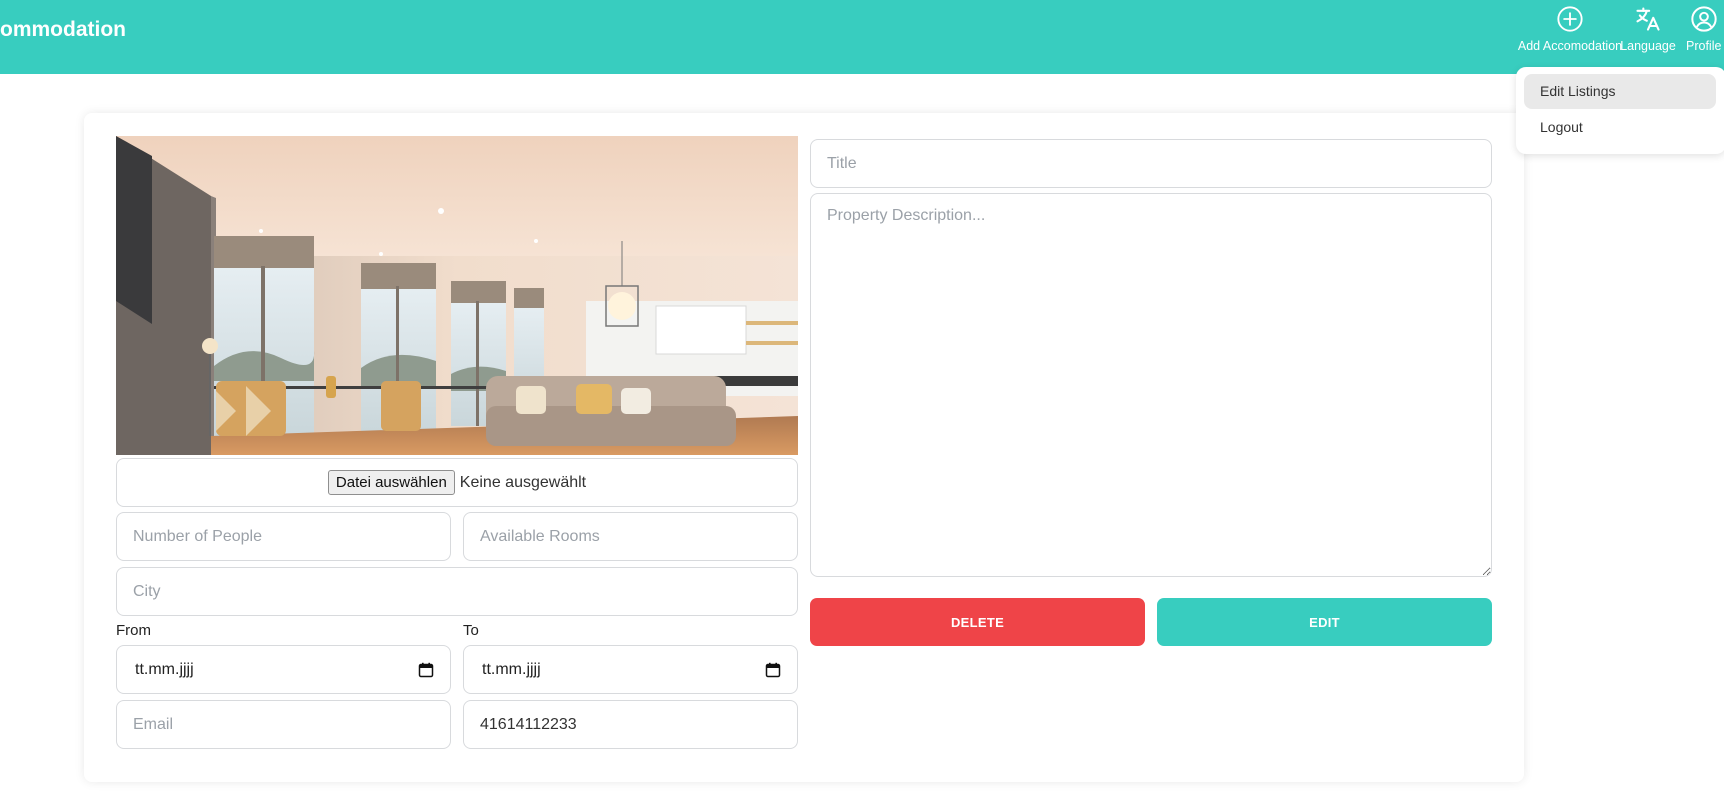  Describe the element at coordinates (283, 724) in the screenshot. I see `email-input` at that location.